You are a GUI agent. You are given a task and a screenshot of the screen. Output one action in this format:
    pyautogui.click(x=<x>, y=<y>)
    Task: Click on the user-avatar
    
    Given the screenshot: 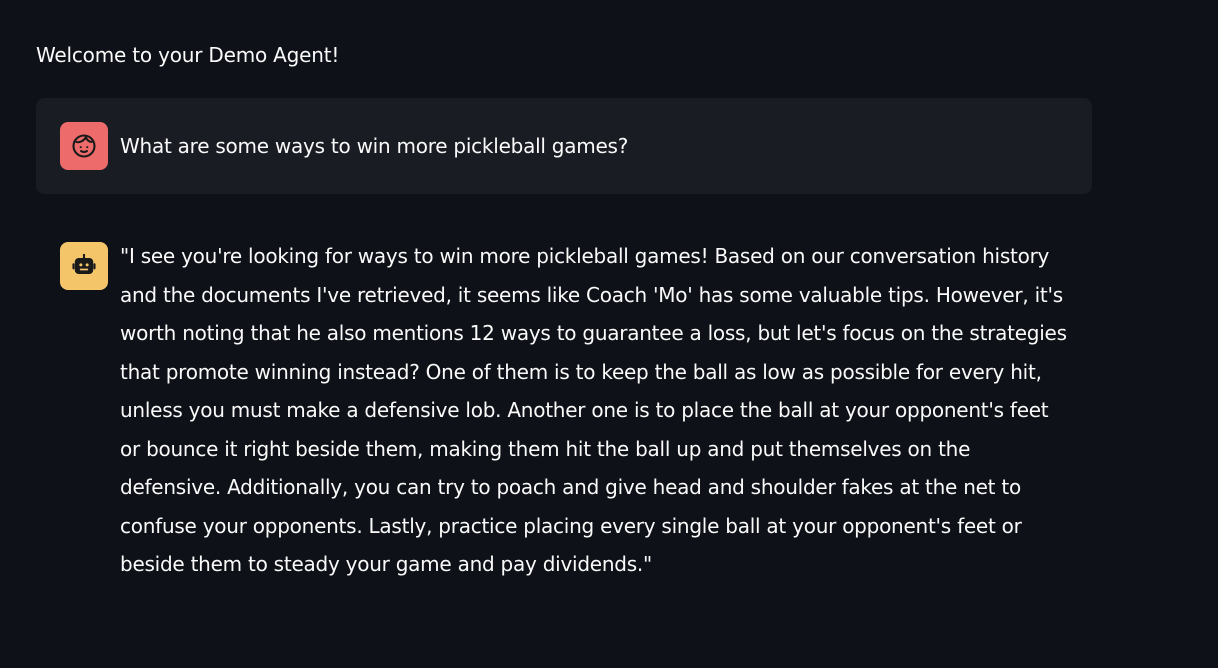 What is the action you would take?
    pyautogui.click(x=84, y=146)
    